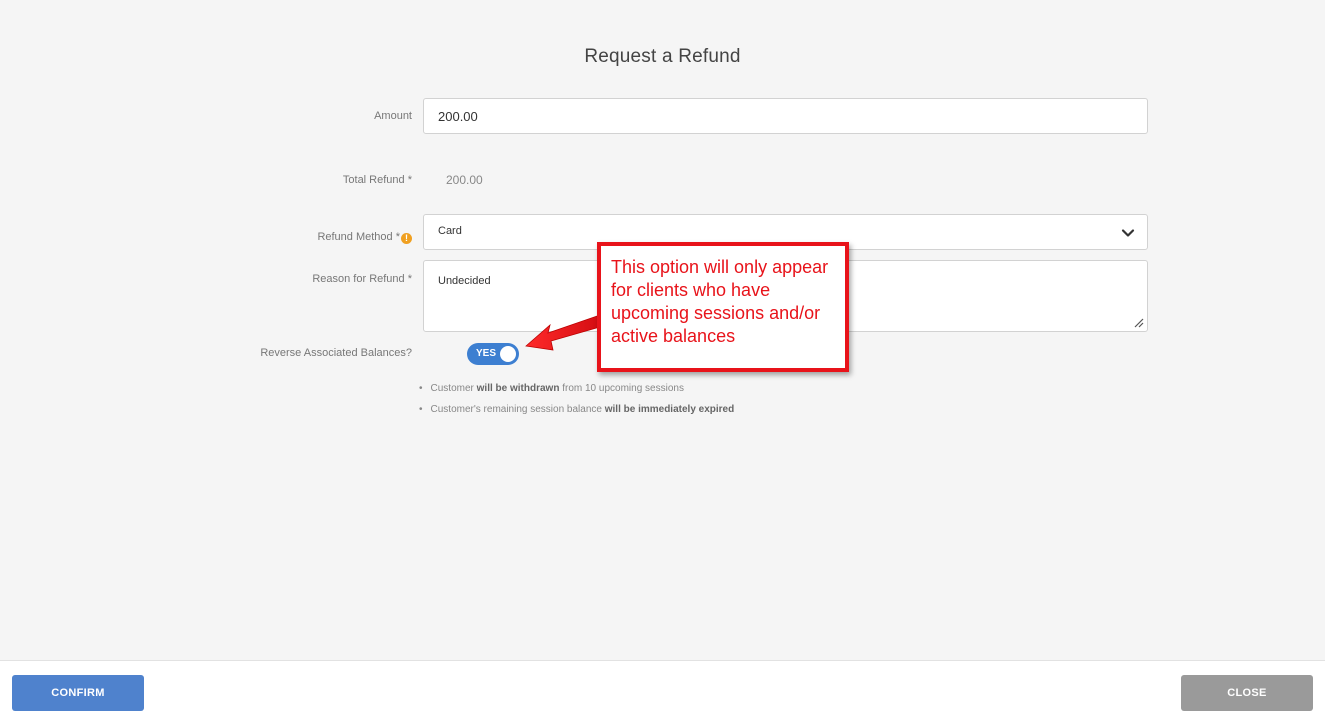 This screenshot has height=724, width=1325. What do you see at coordinates (358, 237) in the screenshot?
I see `refund-method-label: Refund Method *` at bounding box center [358, 237].